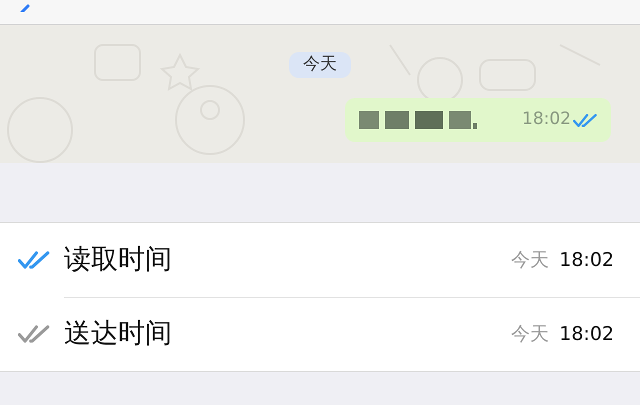 This screenshot has width=640, height=405. I want to click on date-label: 今天, so click(320, 65).